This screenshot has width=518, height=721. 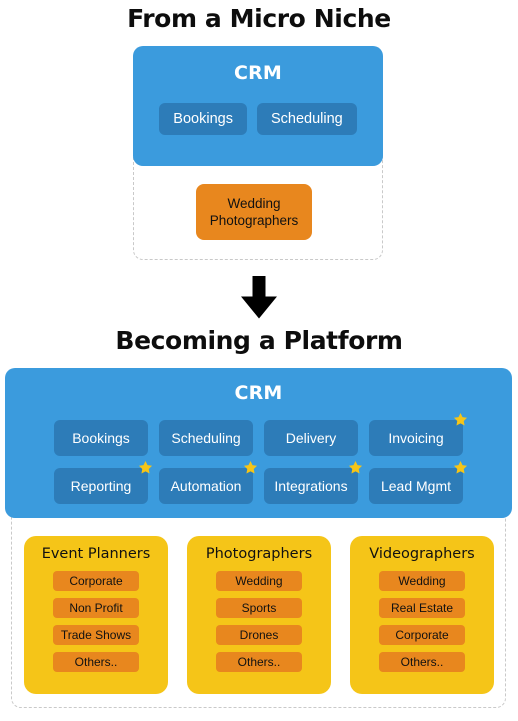 I want to click on audience-tag: Real Estate, so click(x=422, y=608).